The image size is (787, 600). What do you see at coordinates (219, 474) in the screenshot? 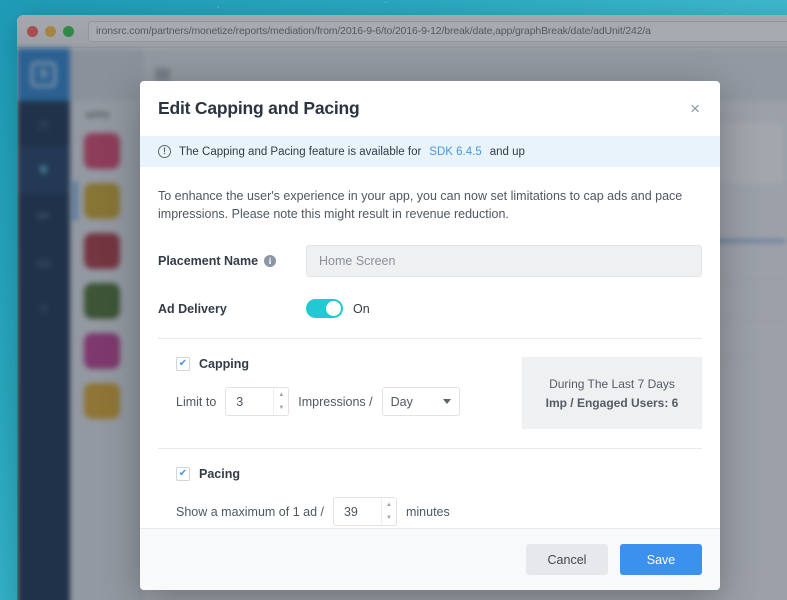
I see `pacing-label: Pacing` at bounding box center [219, 474].